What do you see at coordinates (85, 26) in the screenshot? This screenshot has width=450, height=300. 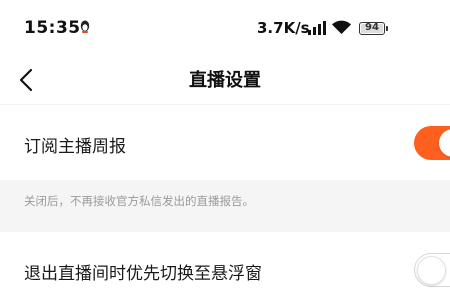 I see `notification-icon` at bounding box center [85, 26].